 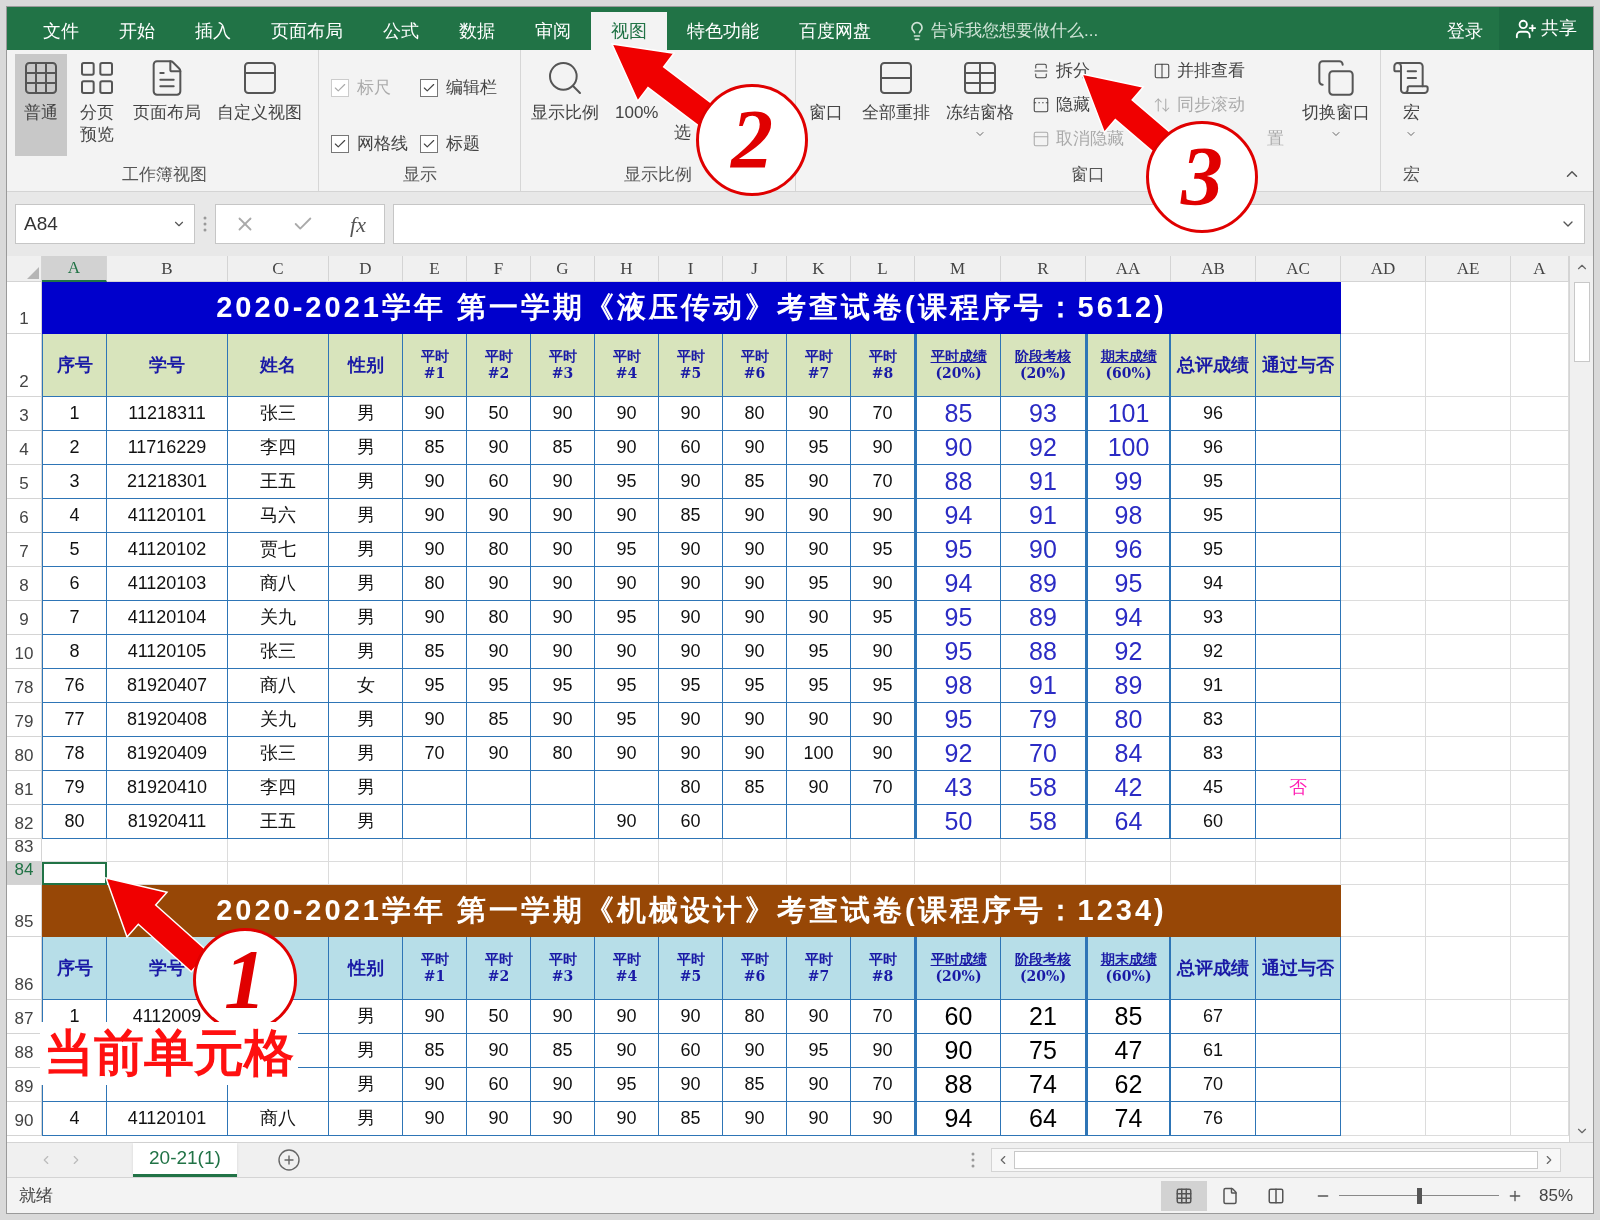 I want to click on ribbon-button: 隐藏, so click(x=1061, y=105).